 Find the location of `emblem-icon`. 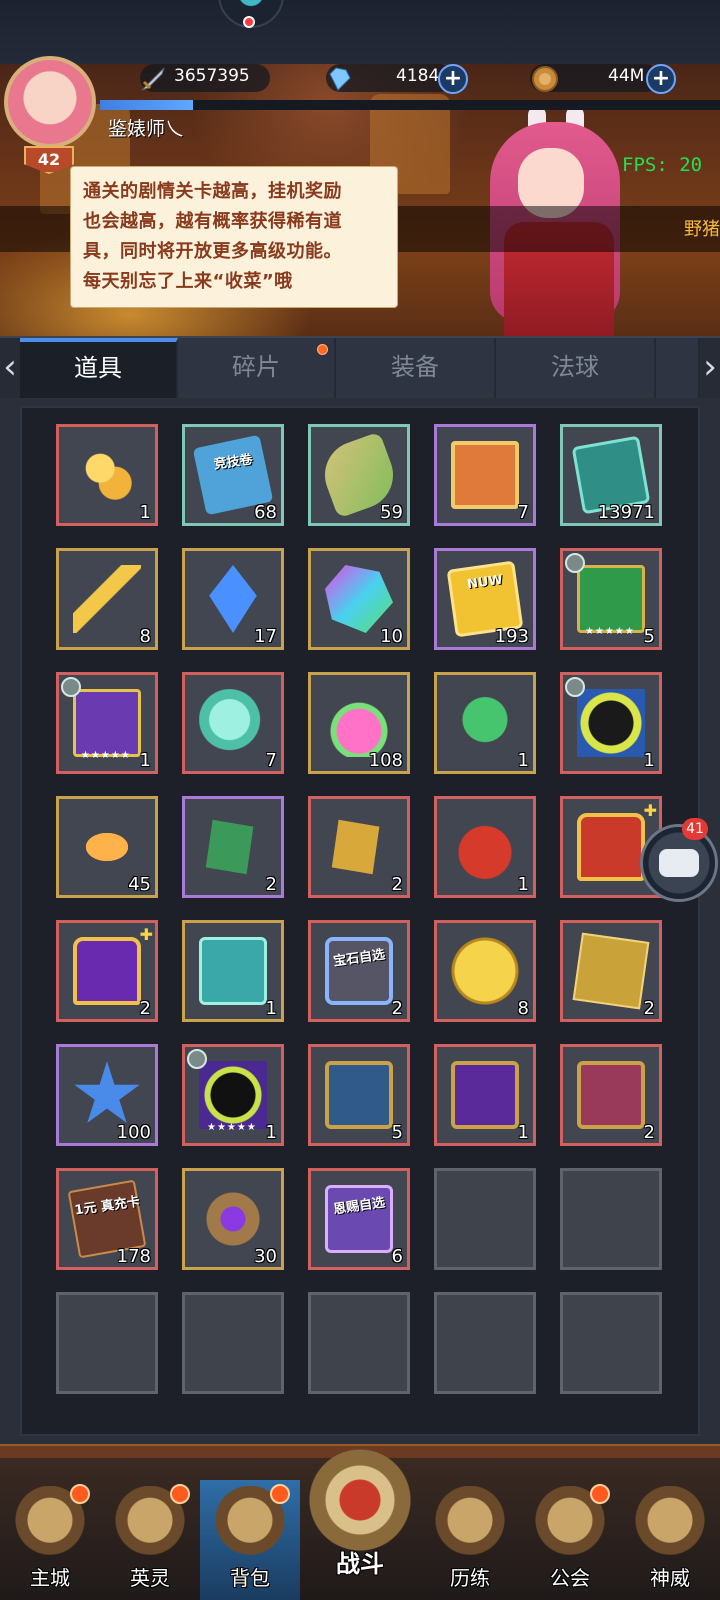

emblem-icon is located at coordinates (233, 1219).